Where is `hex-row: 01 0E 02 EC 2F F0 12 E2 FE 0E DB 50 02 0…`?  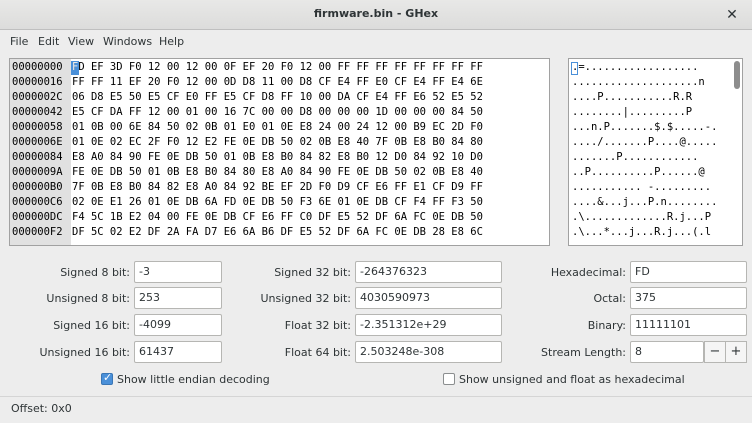 hex-row: 01 0E 02 EC 2F F0 12 E2 FE 0E DB 50 02 0… is located at coordinates (277, 142).